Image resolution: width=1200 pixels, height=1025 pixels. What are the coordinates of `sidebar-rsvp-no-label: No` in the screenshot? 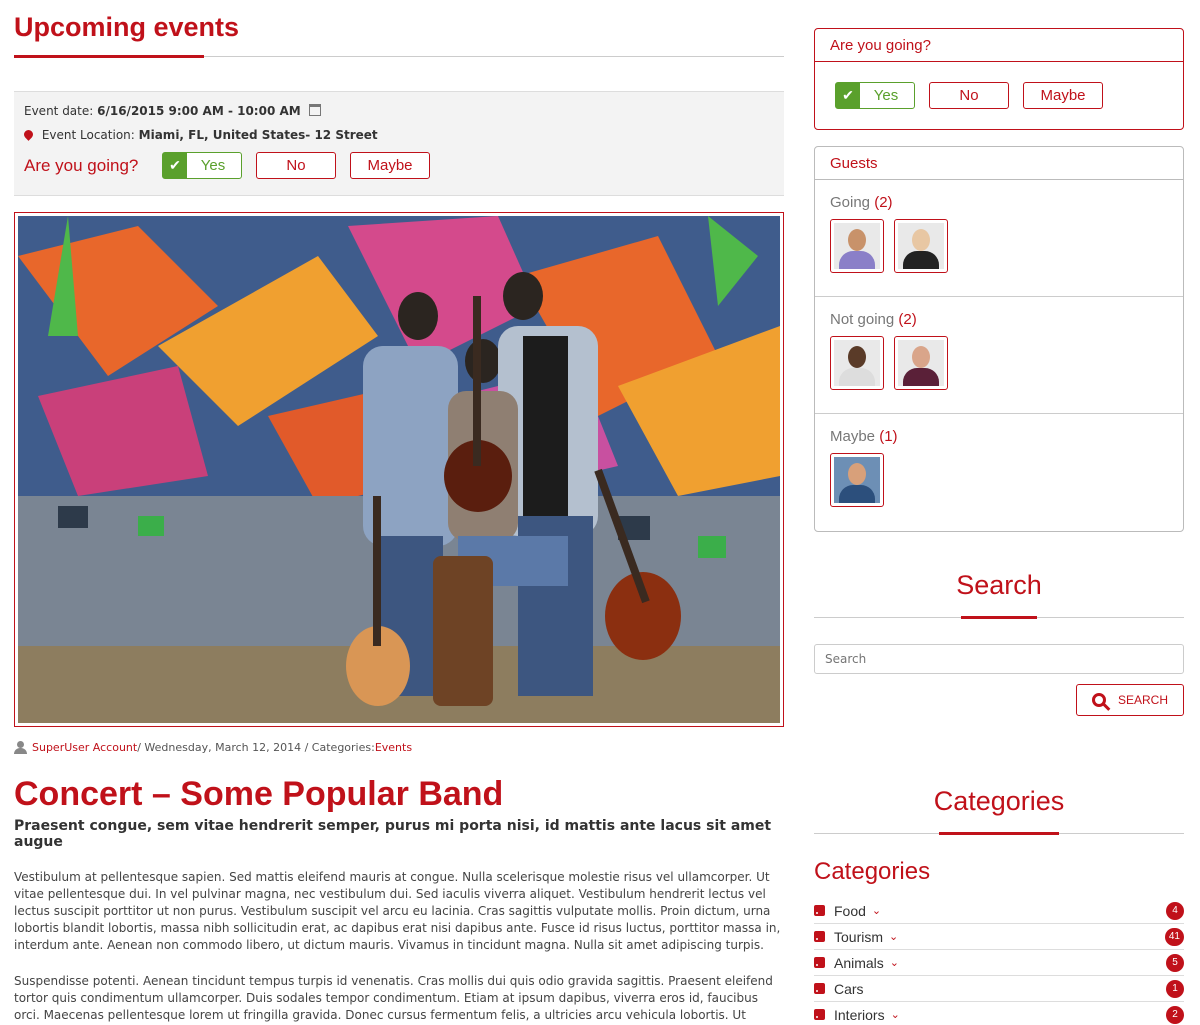 It's located at (969, 95).